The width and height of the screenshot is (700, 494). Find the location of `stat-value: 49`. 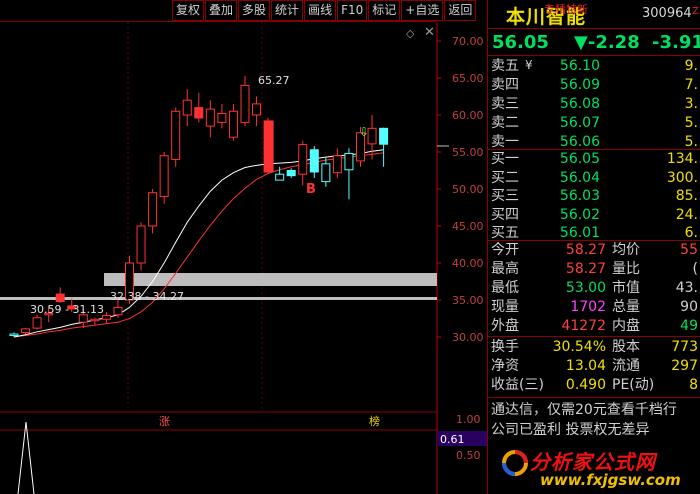

stat-value: 49 is located at coordinates (689, 326).